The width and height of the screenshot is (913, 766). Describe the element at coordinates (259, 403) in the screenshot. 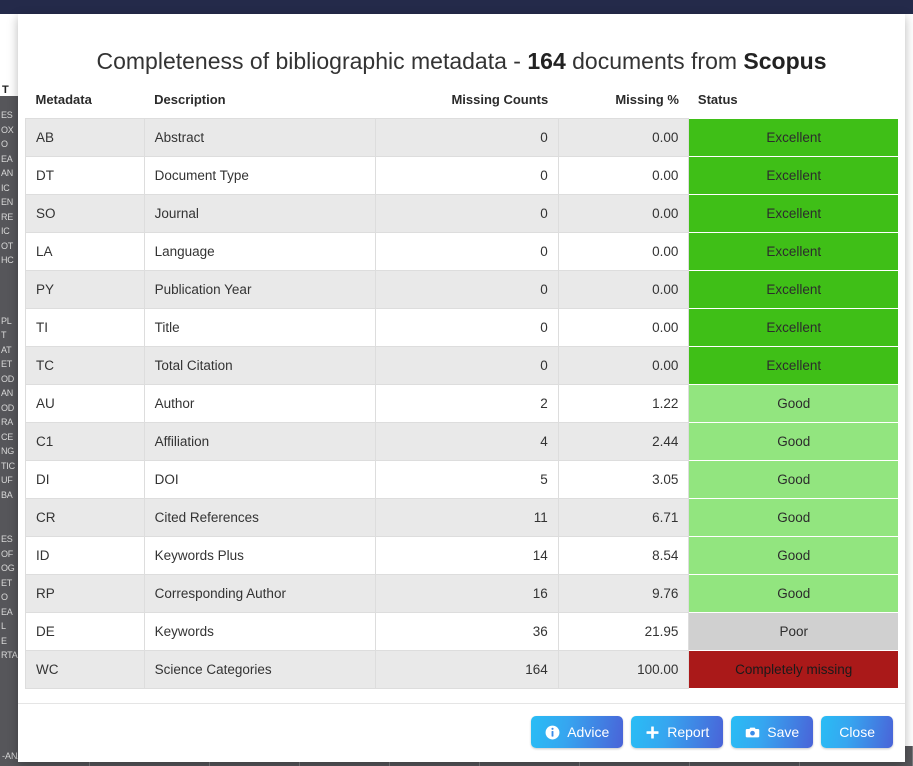

I see `cell-description: Author` at that location.